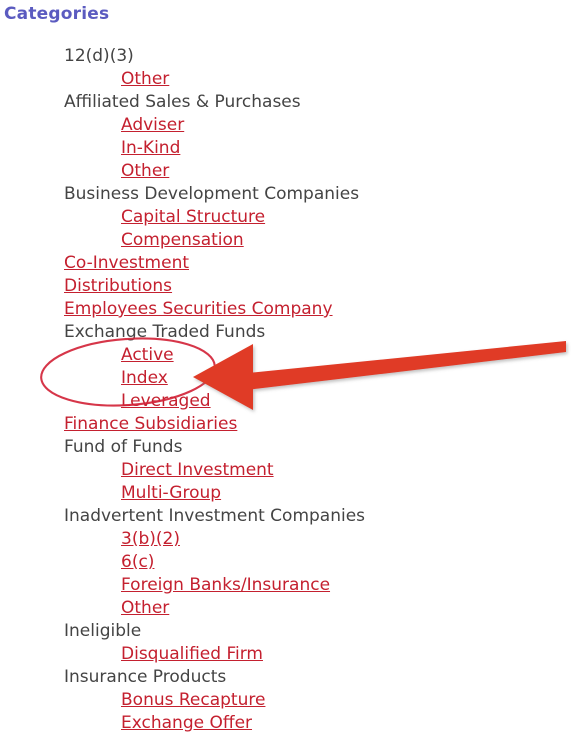 This screenshot has height=754, width=578. I want to click on category-link: Index, so click(144, 378).